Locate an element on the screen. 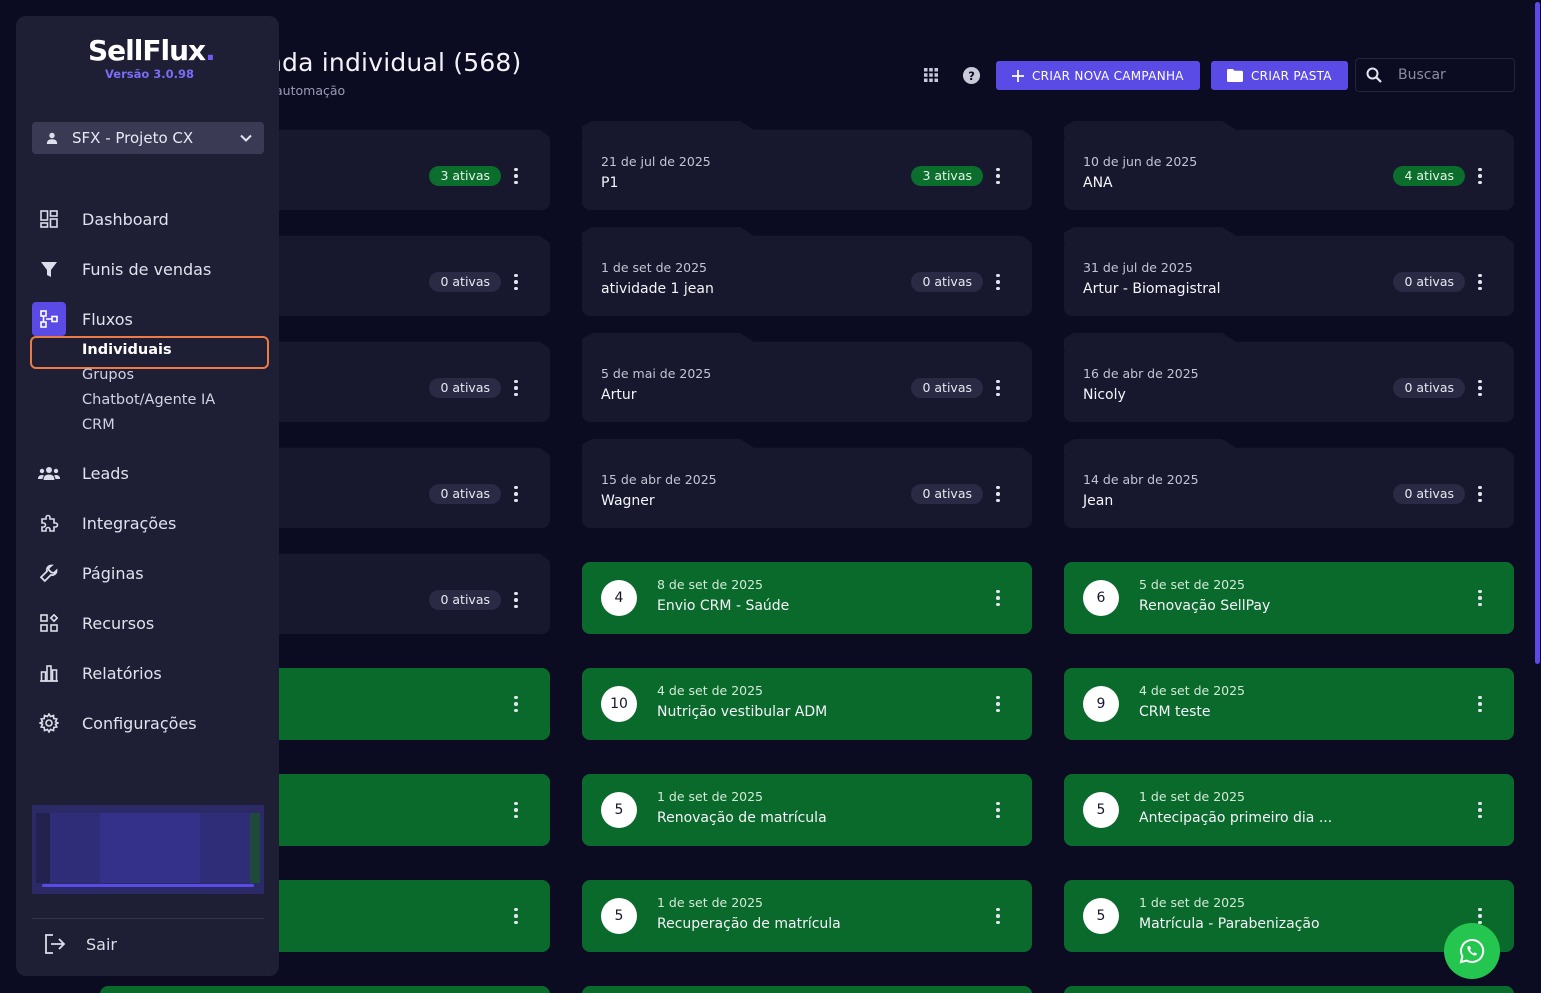 The height and width of the screenshot is (993, 1541). brand-logo-text: SellFlux is located at coordinates (147, 50).